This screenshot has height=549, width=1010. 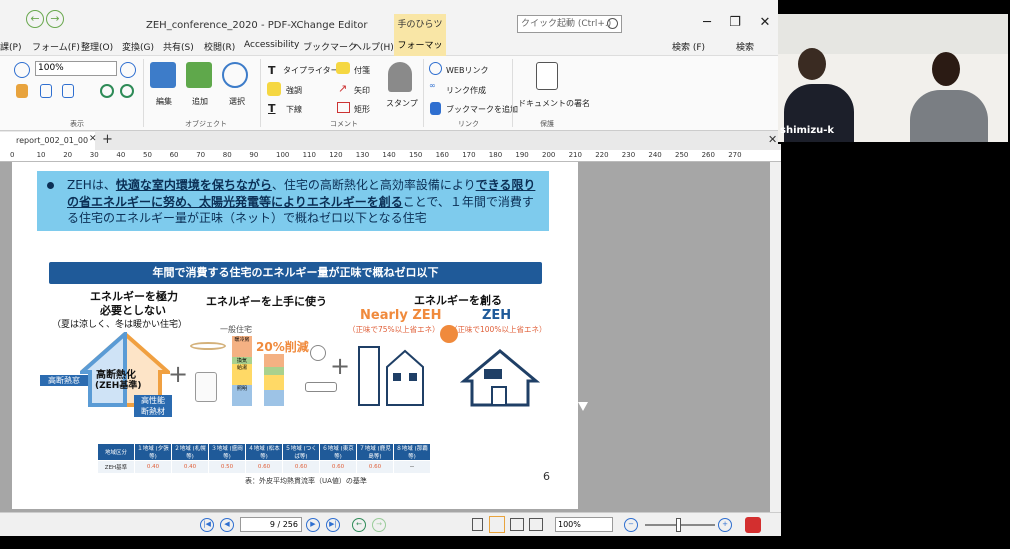 I want to click on tab-close-icon: ✕, so click(x=93, y=139).